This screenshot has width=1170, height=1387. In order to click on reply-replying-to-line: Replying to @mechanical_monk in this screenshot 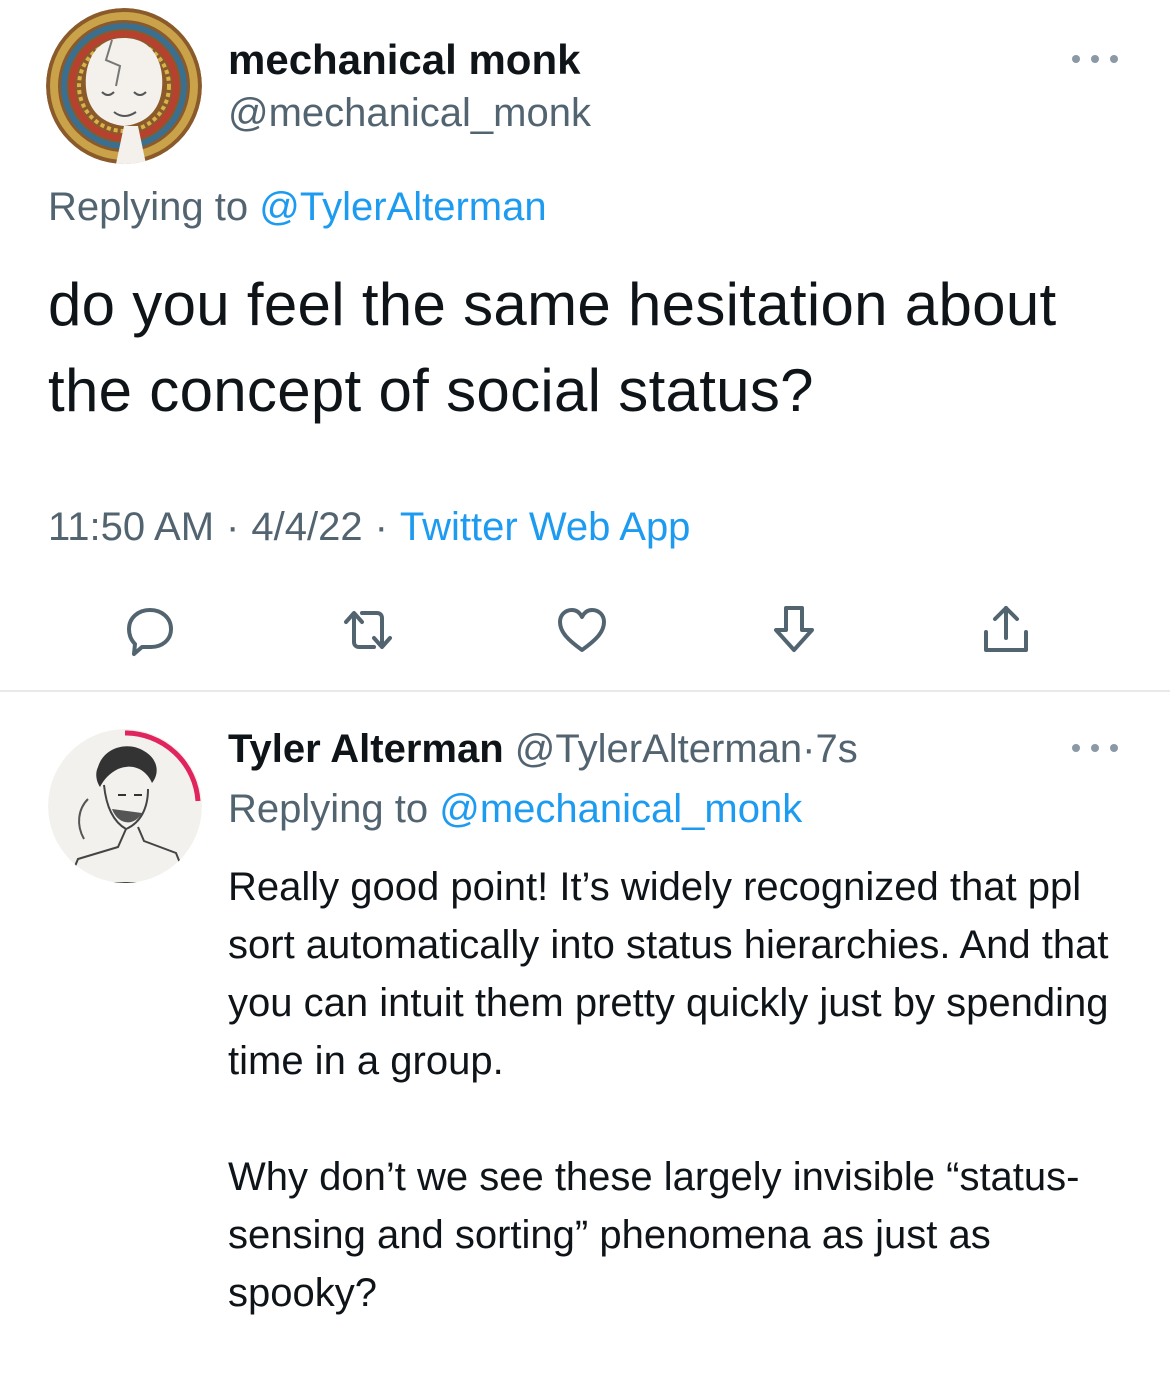, I will do `click(515, 809)`.